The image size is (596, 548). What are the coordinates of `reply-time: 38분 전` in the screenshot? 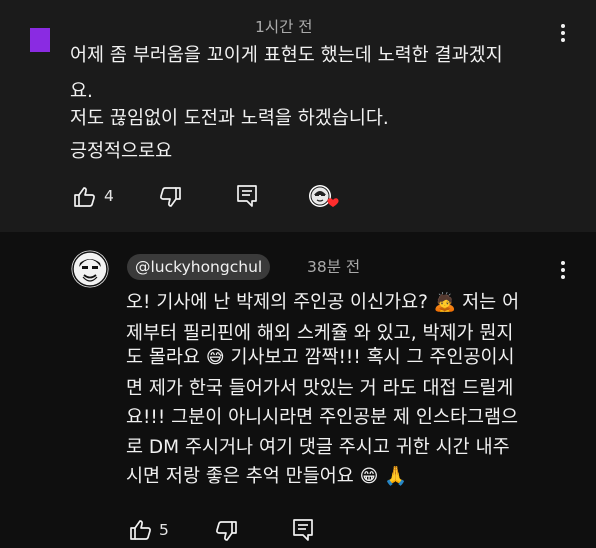 It's located at (333, 266).